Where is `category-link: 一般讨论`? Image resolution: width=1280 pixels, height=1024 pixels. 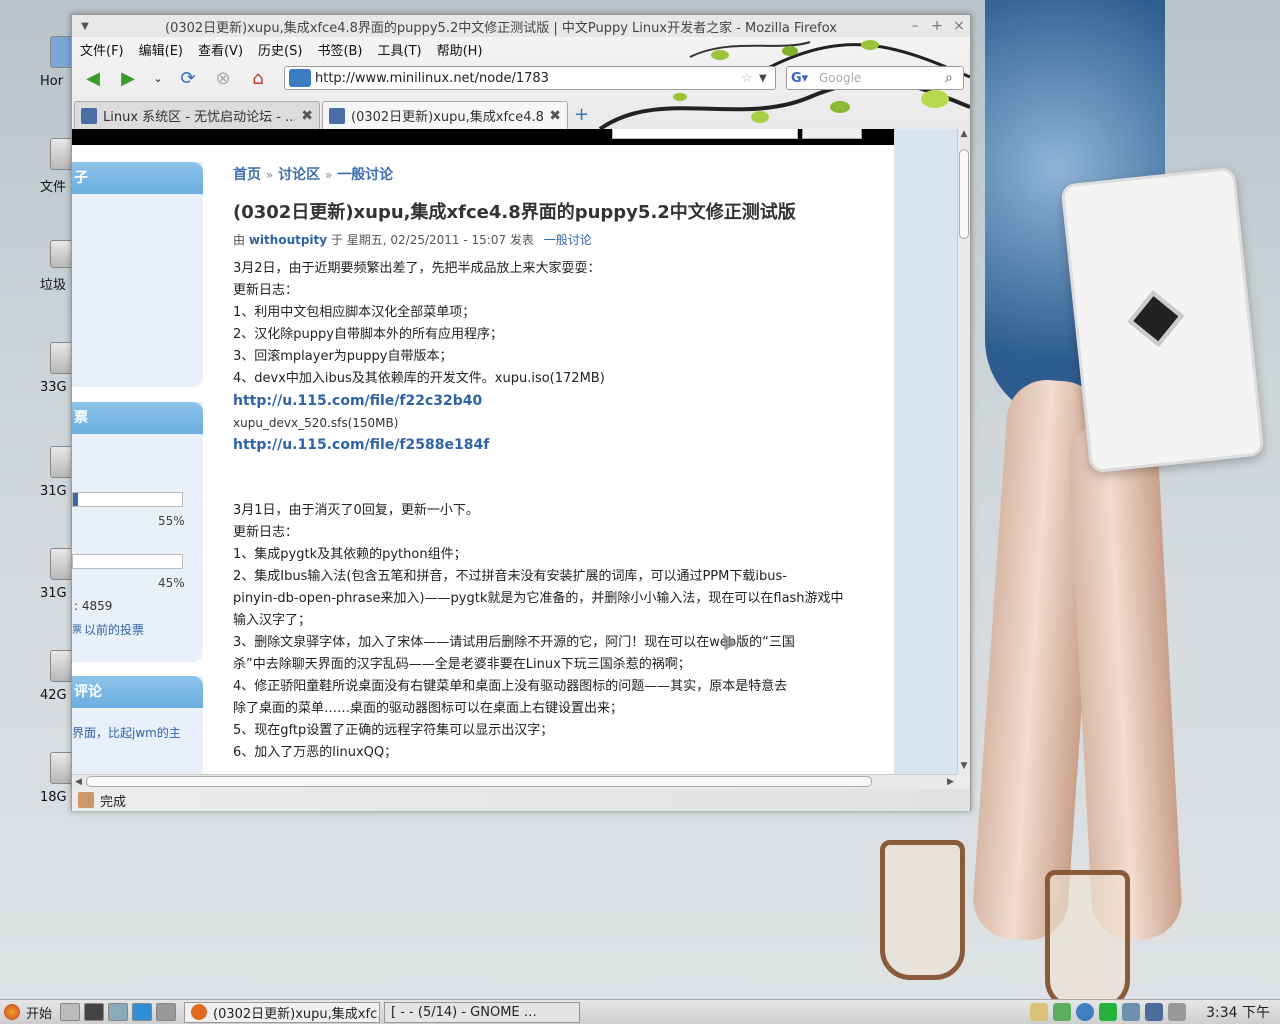 category-link: 一般讨论 is located at coordinates (568, 240).